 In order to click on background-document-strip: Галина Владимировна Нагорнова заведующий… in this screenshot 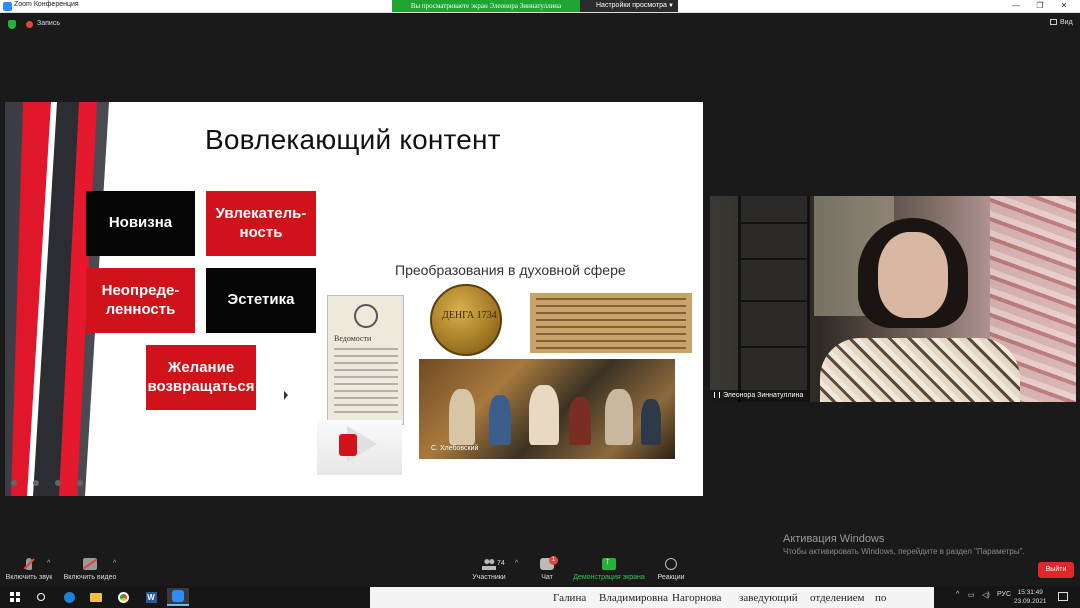, I will do `click(652, 597)`.